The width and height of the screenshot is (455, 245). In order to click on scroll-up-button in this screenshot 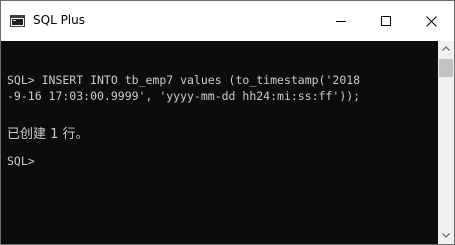, I will do `click(446, 49)`.